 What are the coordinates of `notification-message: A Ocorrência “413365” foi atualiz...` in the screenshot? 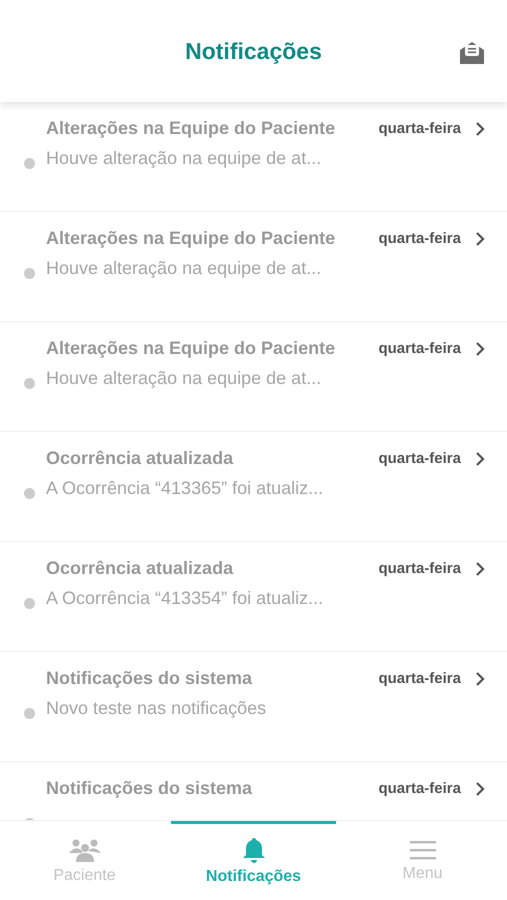 It's located at (185, 488).